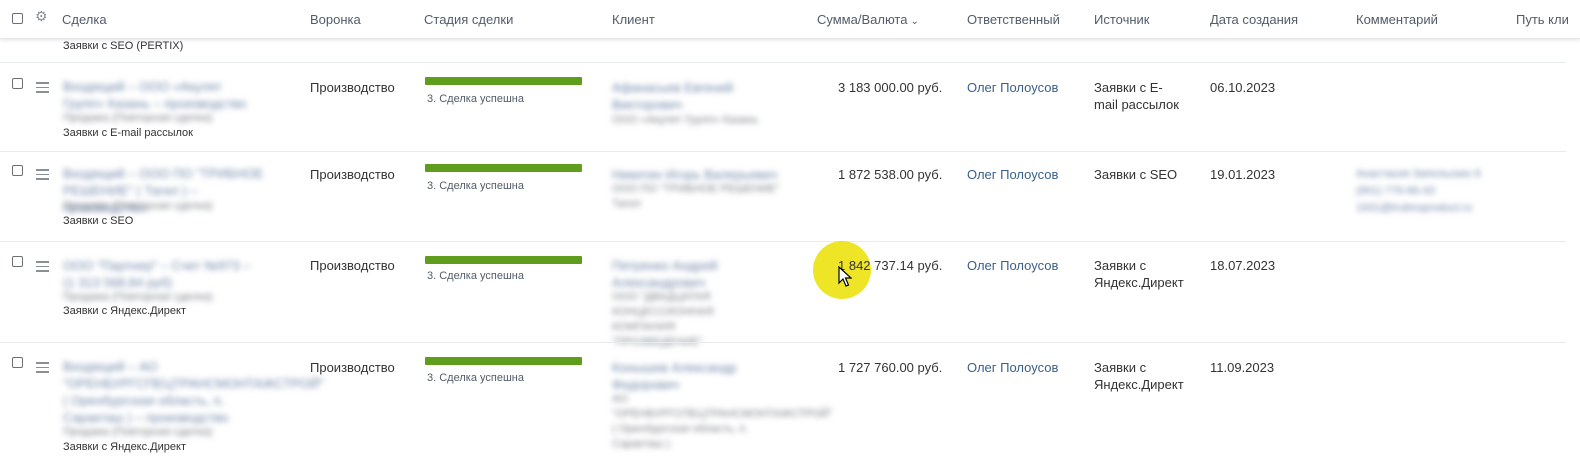 This screenshot has height=467, width=1580. Describe the element at coordinates (914, 21) in the screenshot. I see `chevron-down-icon: ⌄` at that location.